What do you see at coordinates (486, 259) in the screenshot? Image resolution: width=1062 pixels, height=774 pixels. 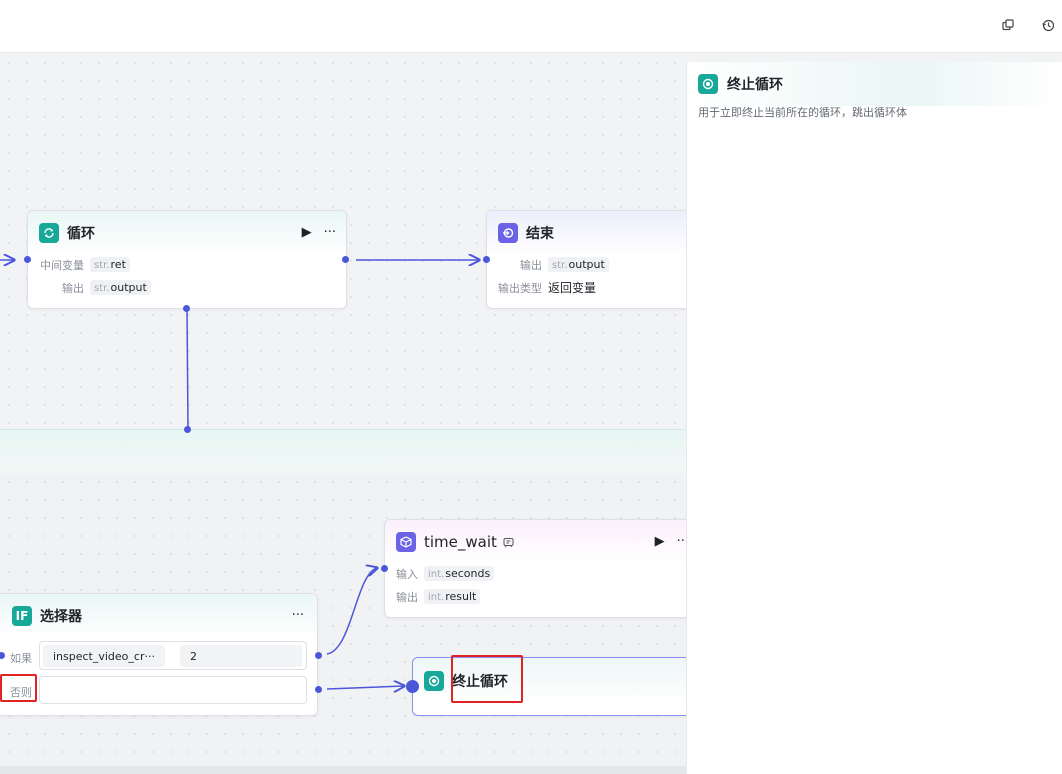 I see `end-input-port` at bounding box center [486, 259].